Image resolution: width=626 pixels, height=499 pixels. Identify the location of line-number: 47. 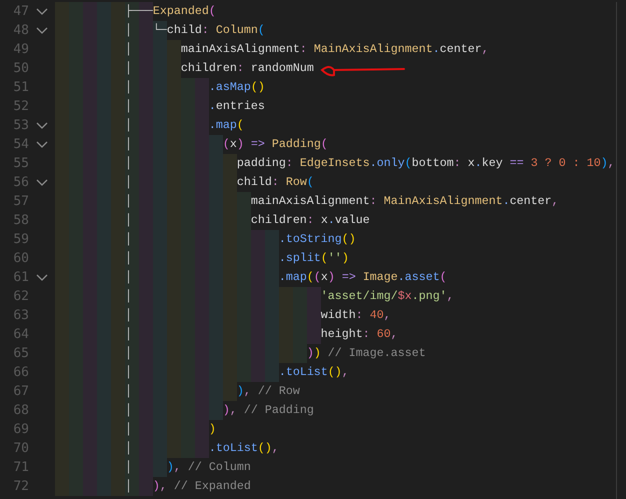
(20, 11).